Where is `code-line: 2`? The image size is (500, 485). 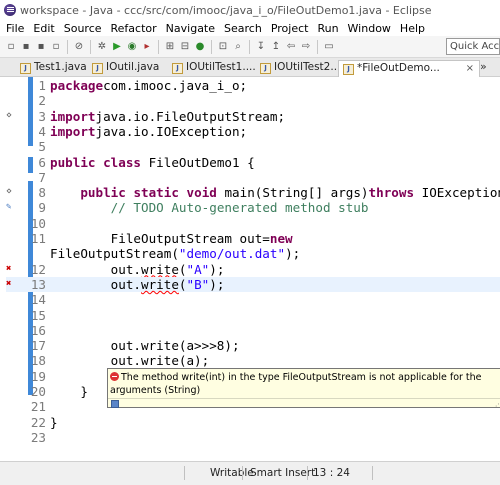 code-line: 2 is located at coordinates (253, 100).